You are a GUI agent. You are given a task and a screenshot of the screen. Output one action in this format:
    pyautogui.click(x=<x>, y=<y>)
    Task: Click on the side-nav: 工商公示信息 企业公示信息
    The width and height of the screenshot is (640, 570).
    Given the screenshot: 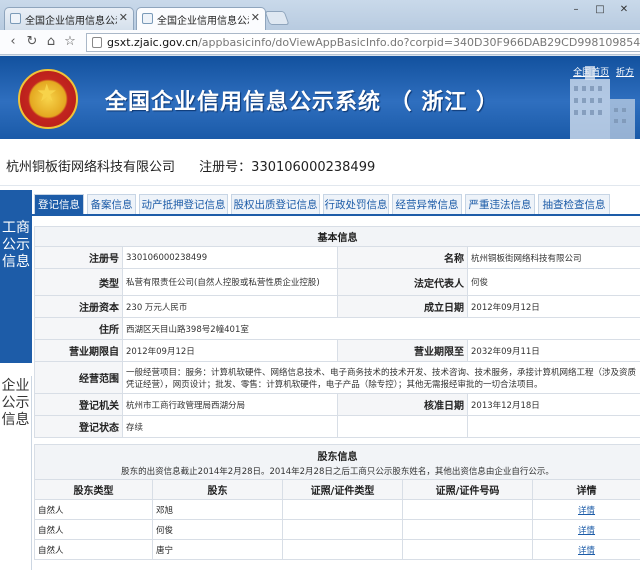 What is the action you would take?
    pyautogui.click(x=16, y=378)
    